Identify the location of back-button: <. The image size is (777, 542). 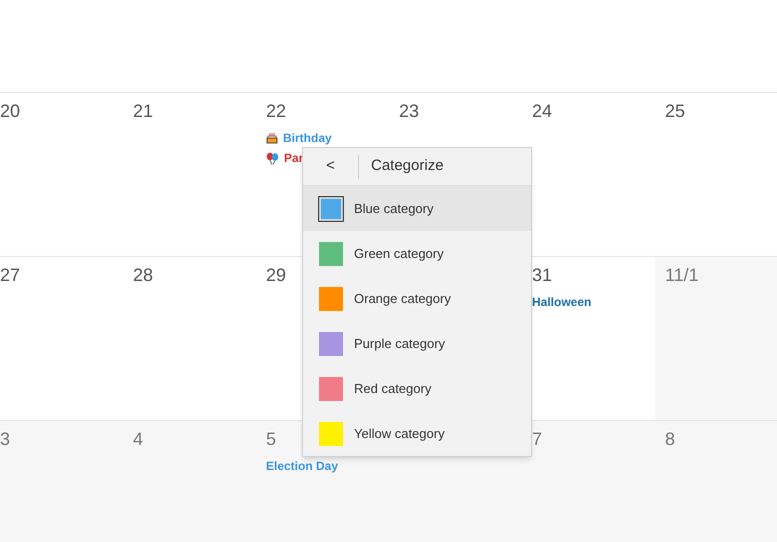
(330, 167).